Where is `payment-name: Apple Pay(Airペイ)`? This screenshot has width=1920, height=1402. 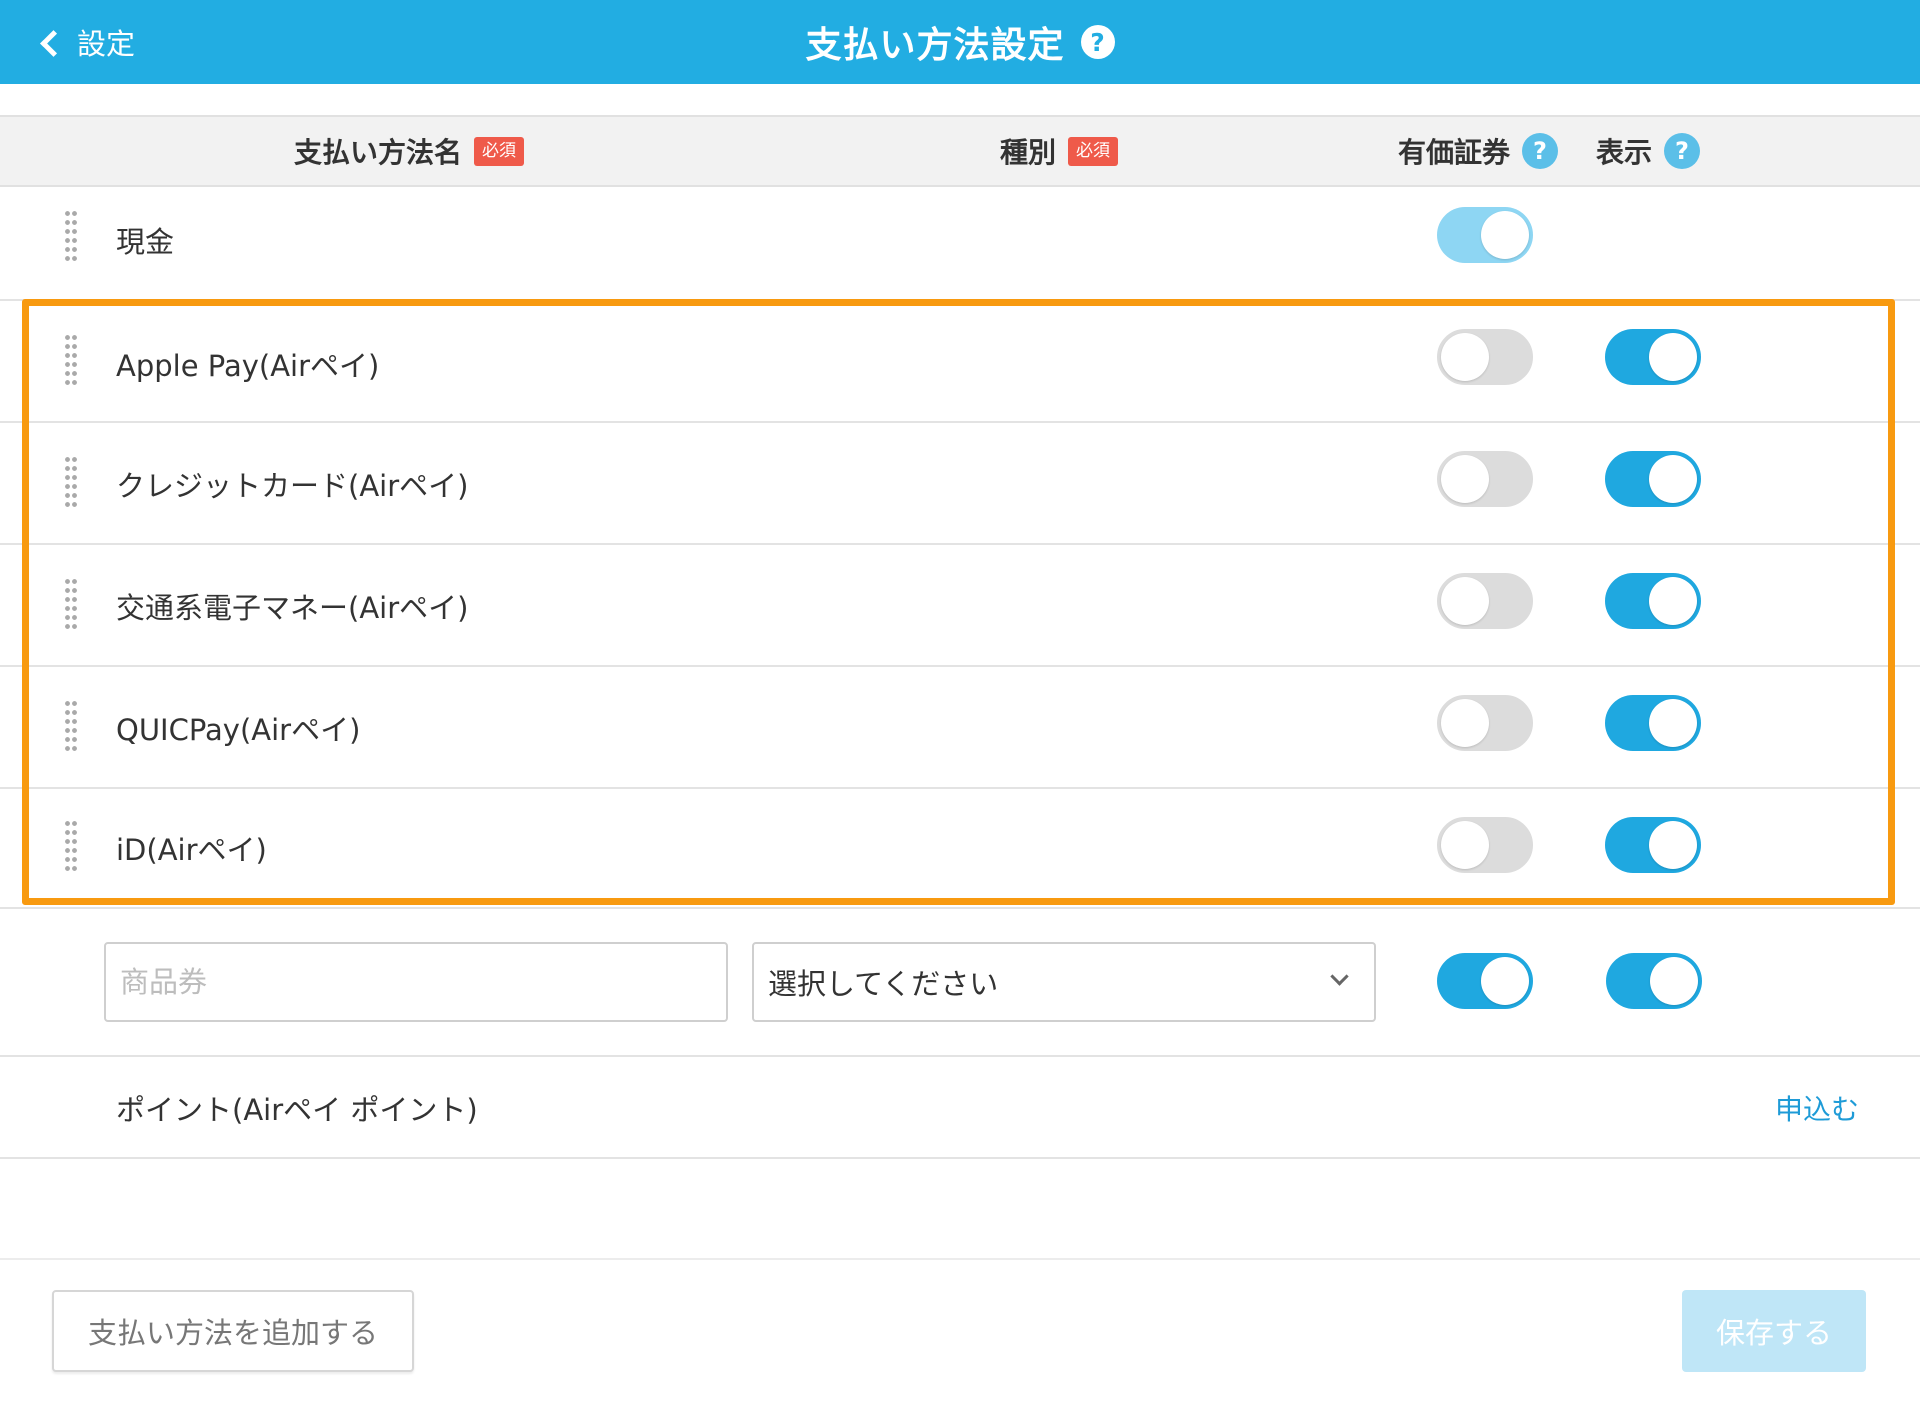 payment-name: Apple Pay(Airペイ) is located at coordinates (248, 366).